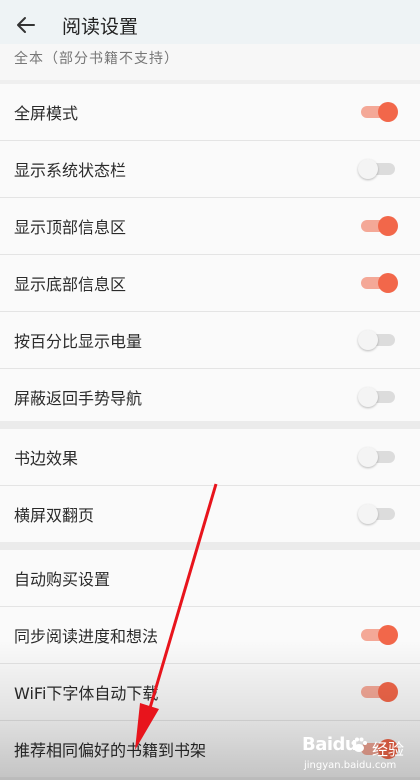  I want to click on app-header: 阅读设置, so click(210, 25).